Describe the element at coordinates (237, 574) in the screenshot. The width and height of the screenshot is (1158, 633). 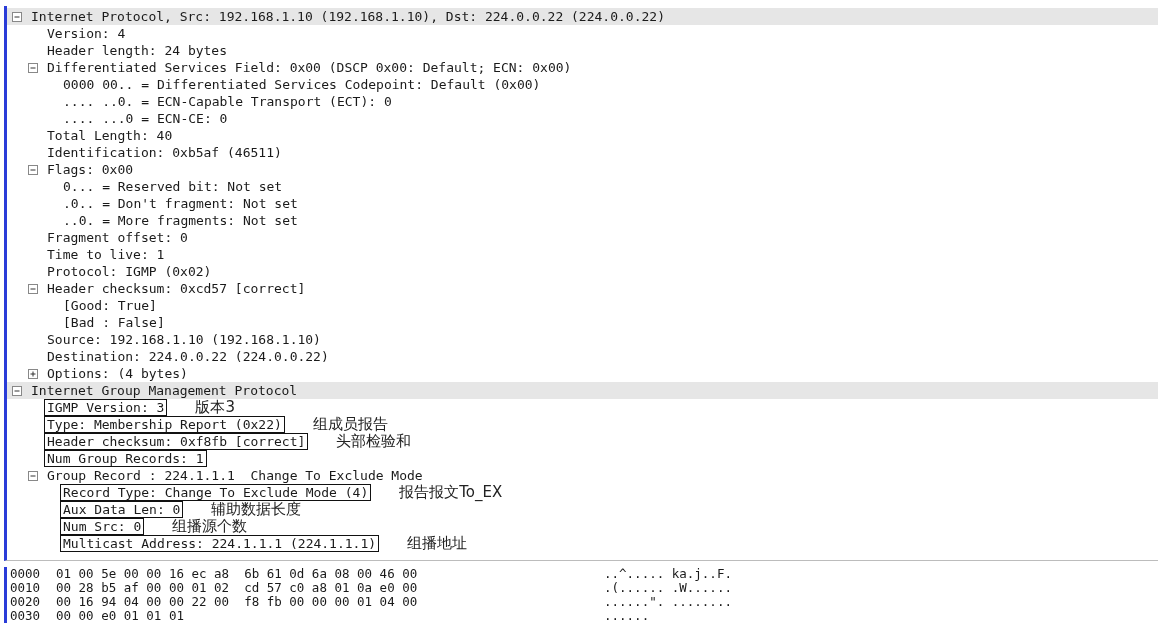
I see `hex-bytes: 01 00 5e 00 00 16 ec a8 6b 61 0d 6a 08 00 46 00` at that location.